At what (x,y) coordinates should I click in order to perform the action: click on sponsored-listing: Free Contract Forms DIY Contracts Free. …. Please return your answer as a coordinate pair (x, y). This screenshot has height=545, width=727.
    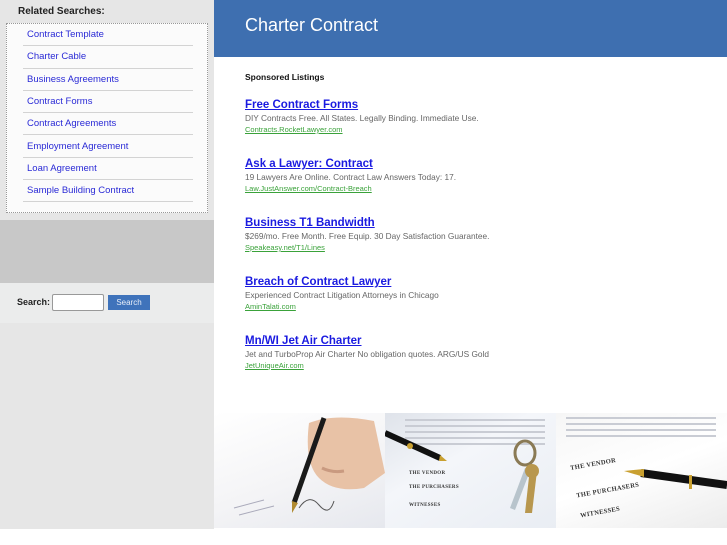
    Looking at the image, I should click on (480, 116).